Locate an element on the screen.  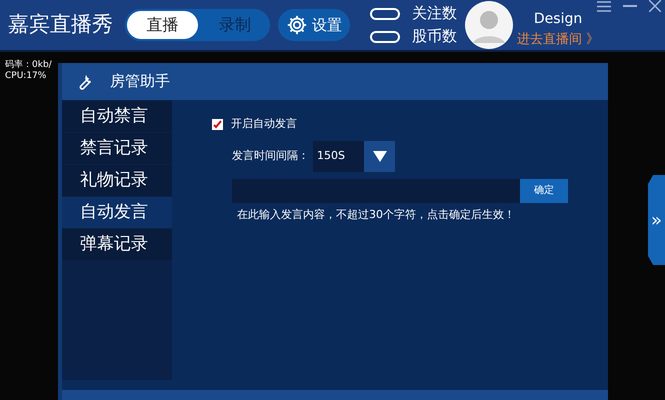
checkbox is located at coordinates (217, 124).